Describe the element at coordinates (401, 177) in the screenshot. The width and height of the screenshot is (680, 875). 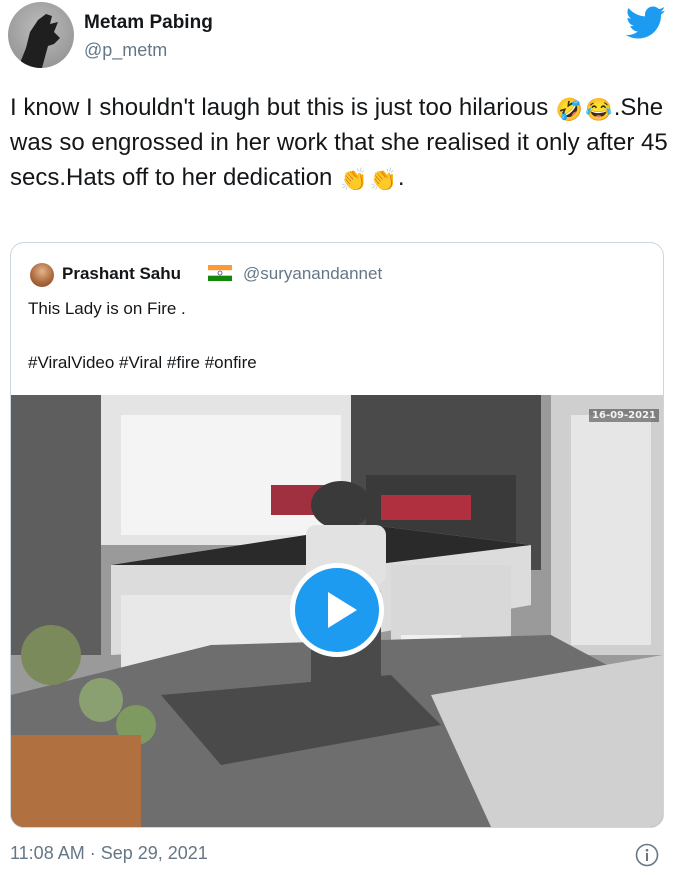
I see `tweet-text-trailing: .` at that location.